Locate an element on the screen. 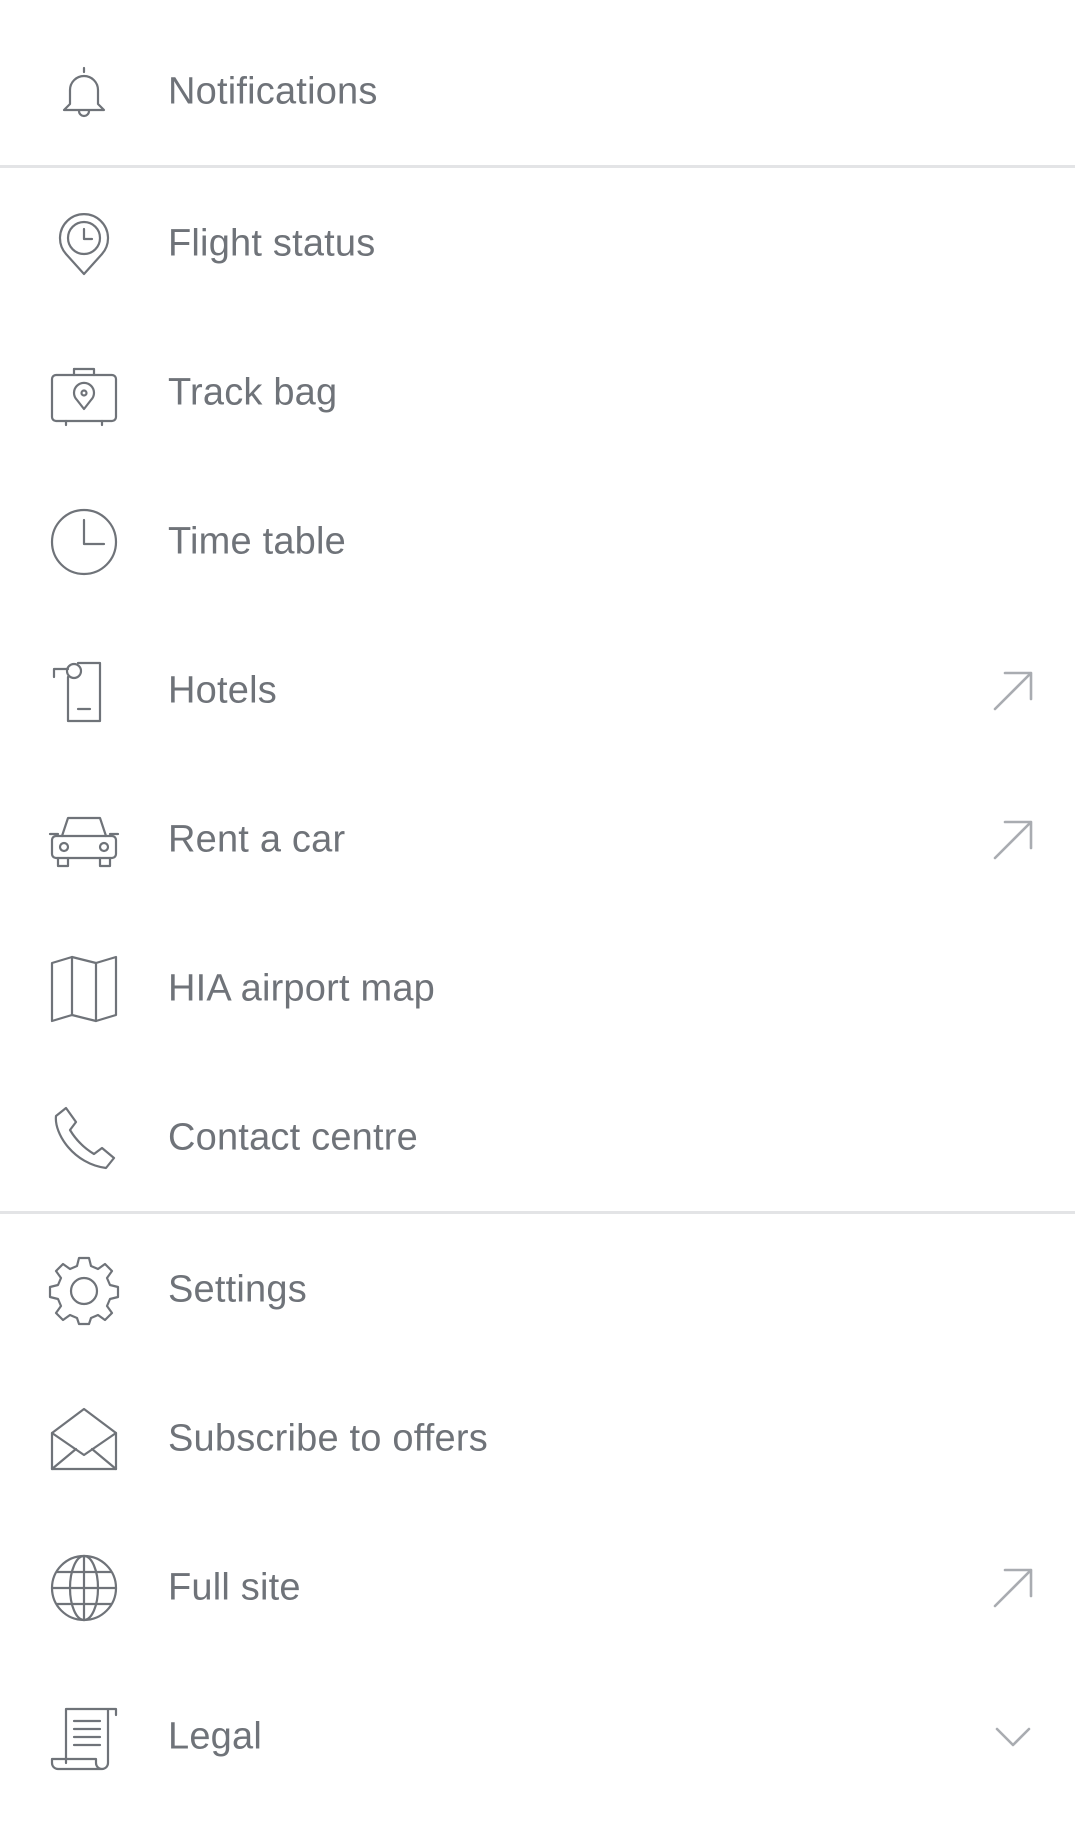 Image resolution: width=1075 pixels, height=1840 pixels. chevron-down-icon is located at coordinates (1013, 1737).